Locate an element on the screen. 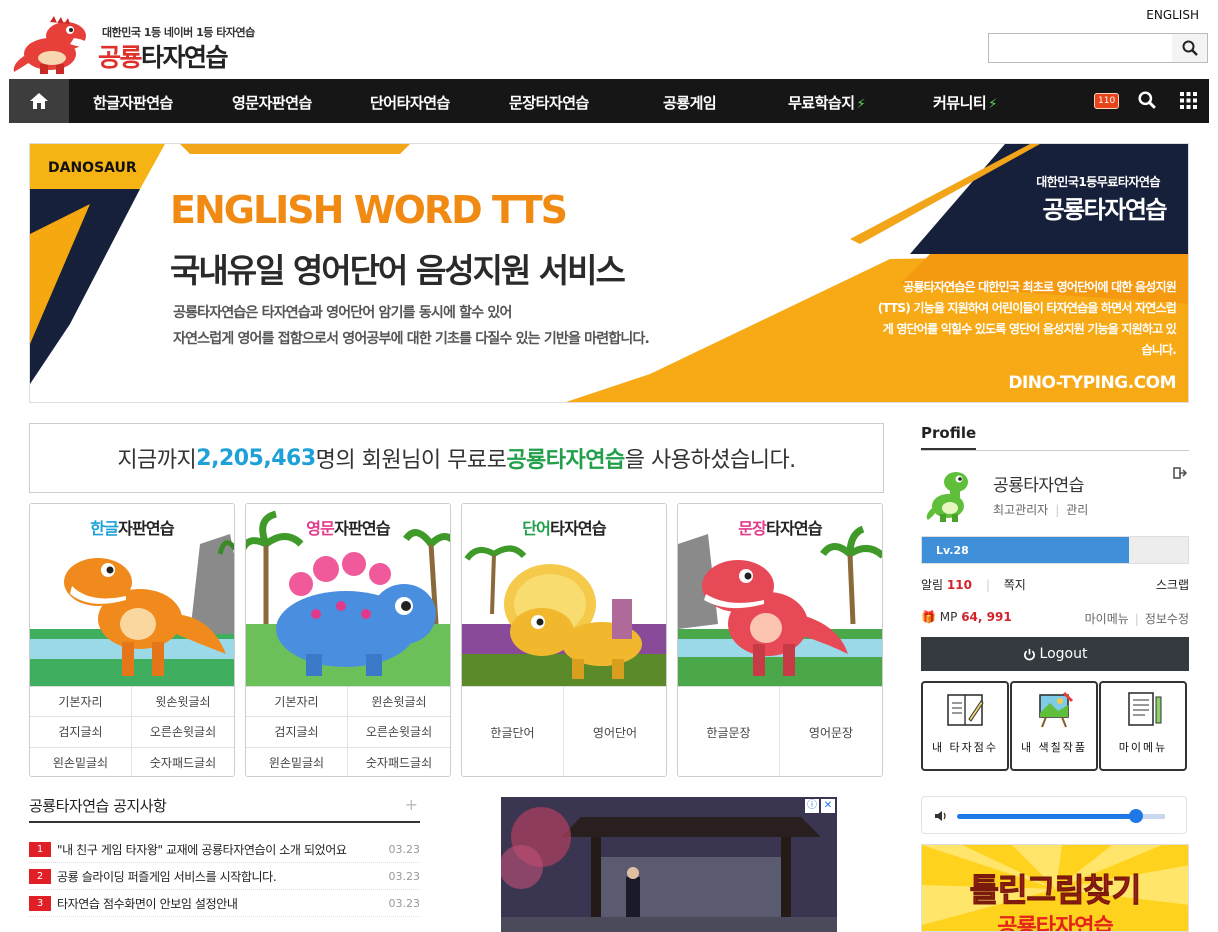 The width and height of the screenshot is (1218, 932). notice-header: 공룡타자연습 공지사항 + is located at coordinates (224, 809).